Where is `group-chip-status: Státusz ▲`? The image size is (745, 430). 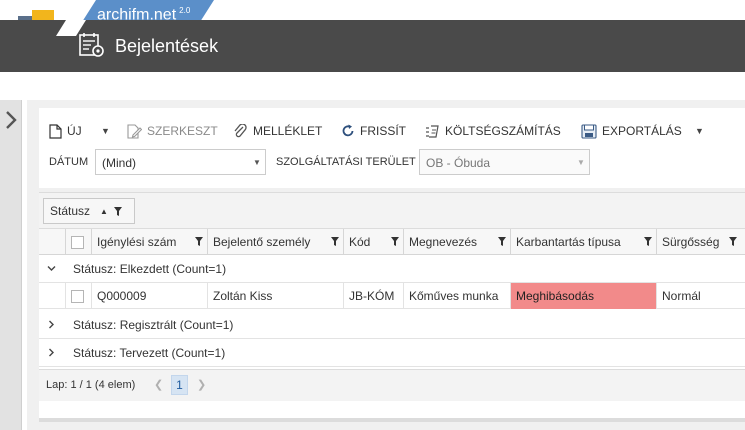 group-chip-status: Státusz ▲ is located at coordinates (89, 211).